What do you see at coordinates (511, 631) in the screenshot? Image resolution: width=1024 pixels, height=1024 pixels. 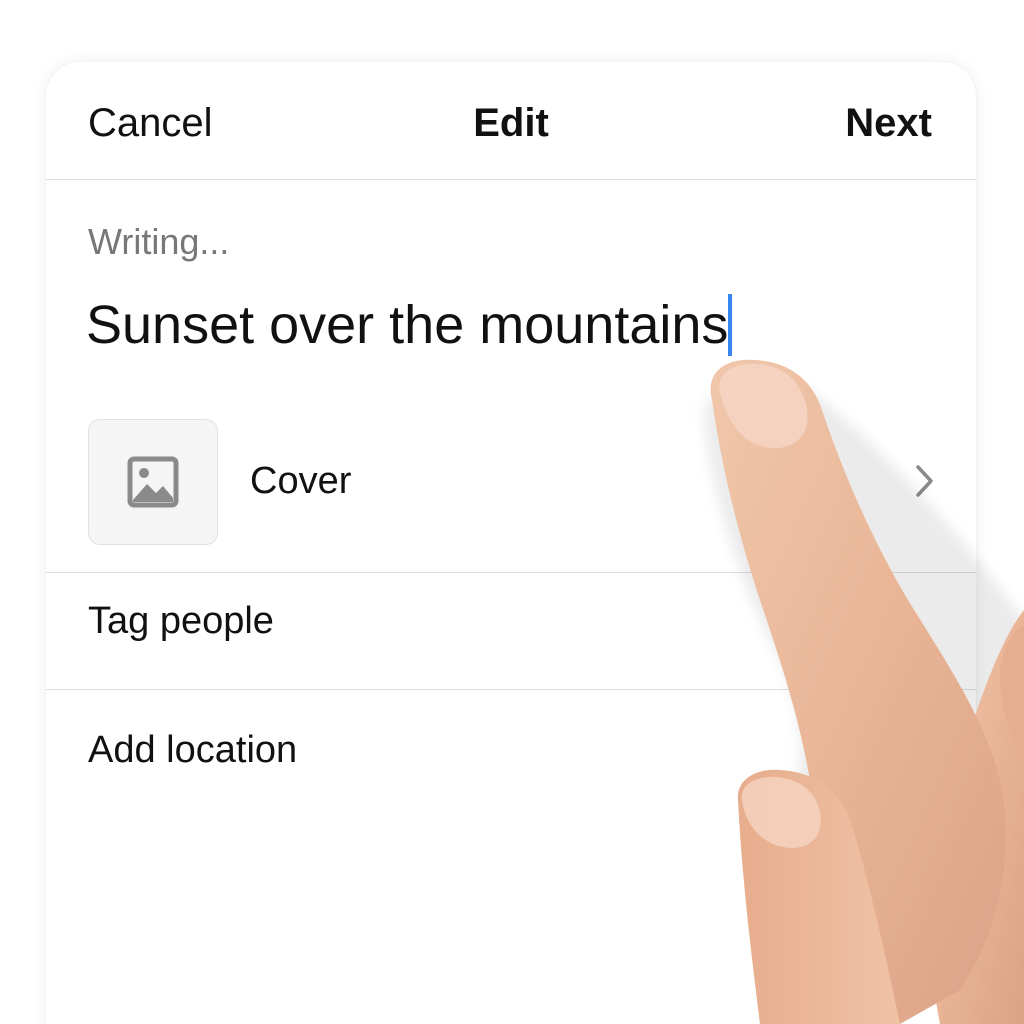 I see `tag-people-row: Tag people` at bounding box center [511, 631].